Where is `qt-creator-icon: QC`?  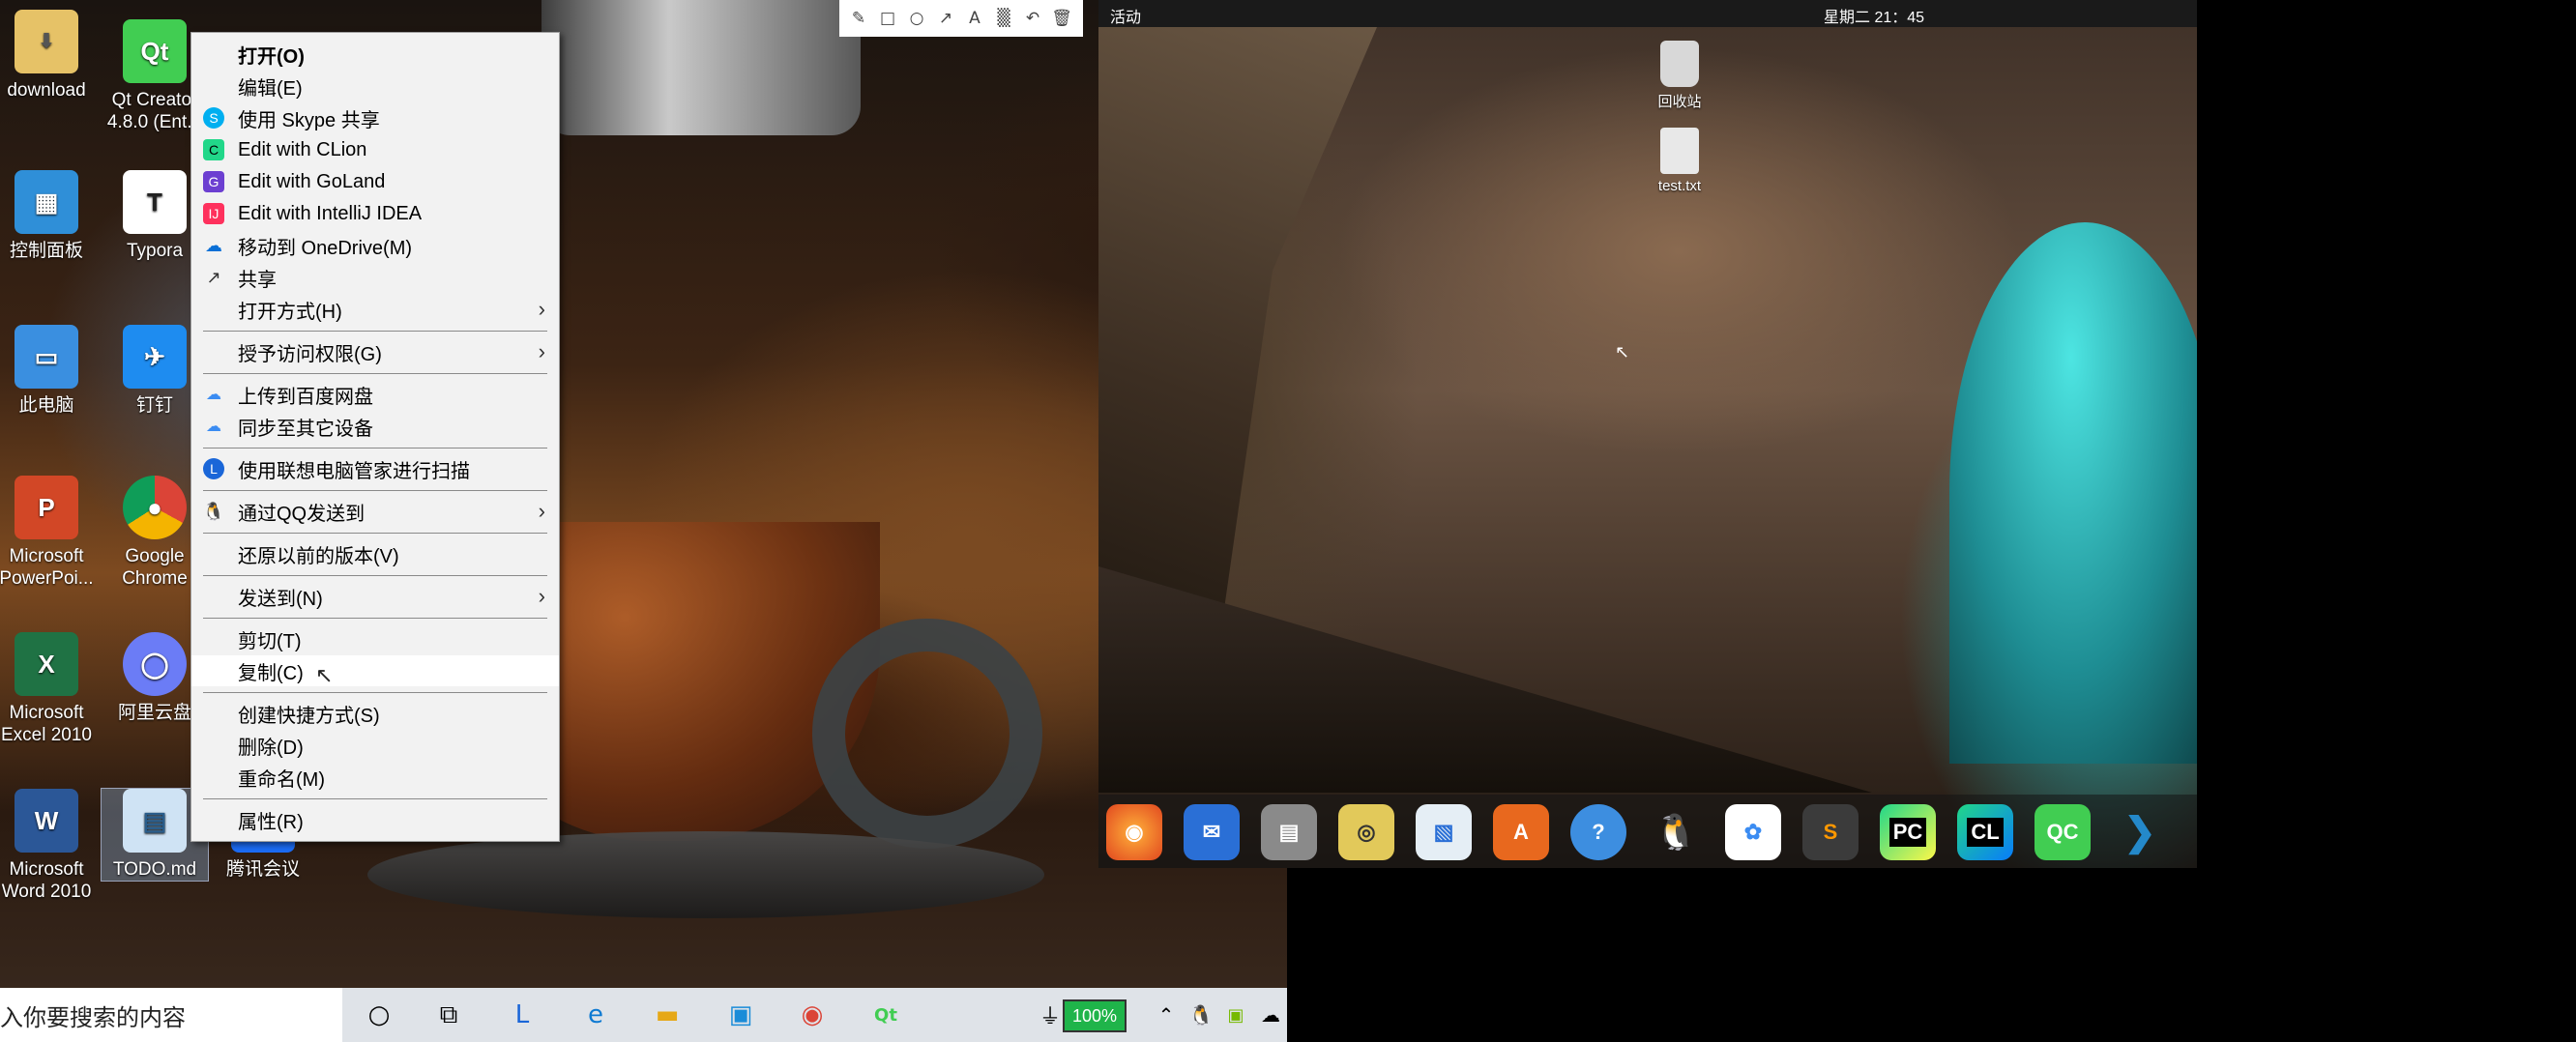
qt-creator-icon: QC is located at coordinates (2062, 832).